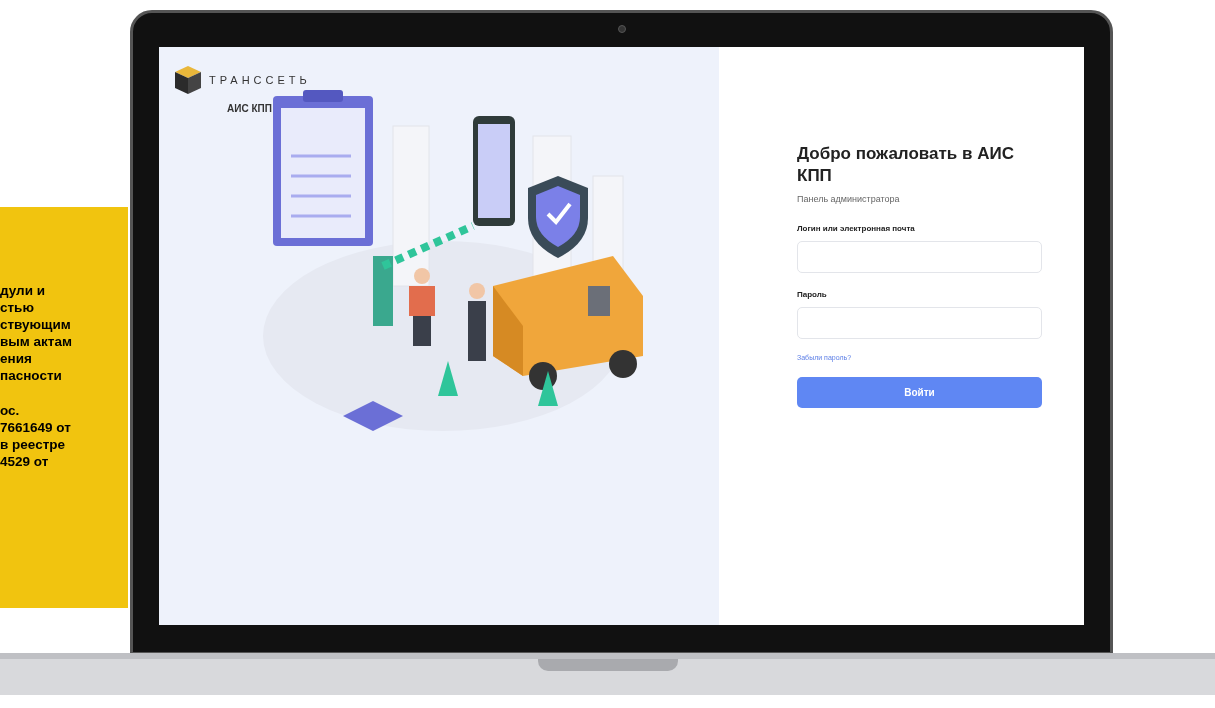  What do you see at coordinates (849, 199) in the screenshot?
I see `subtitle: Панель администратора` at bounding box center [849, 199].